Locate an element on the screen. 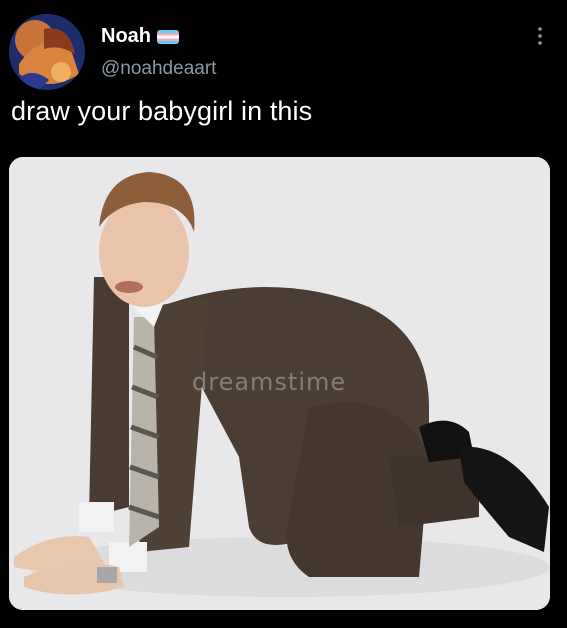 The height and width of the screenshot is (628, 567). watermark: dreamstime is located at coordinates (269, 382).